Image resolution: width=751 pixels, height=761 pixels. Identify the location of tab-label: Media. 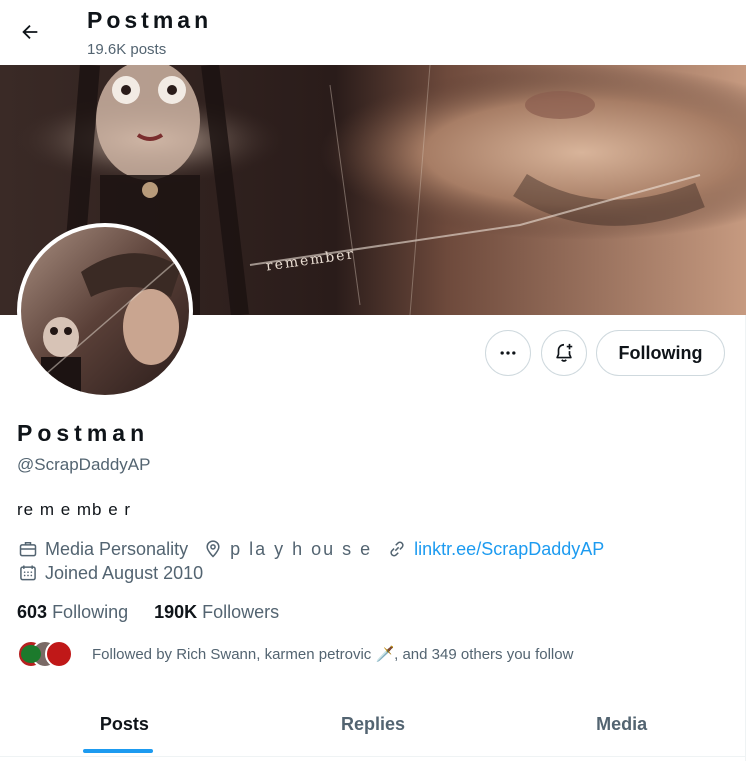
(622, 723).